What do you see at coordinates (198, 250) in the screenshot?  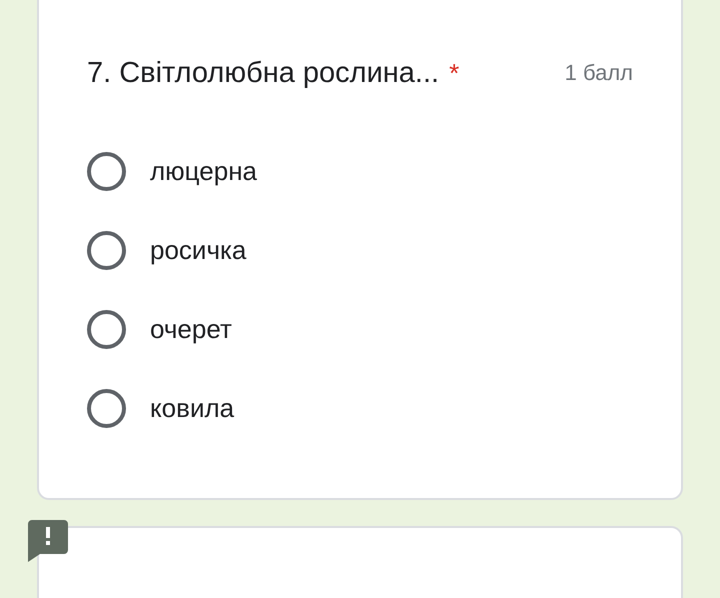 I see `option-label: росичка` at bounding box center [198, 250].